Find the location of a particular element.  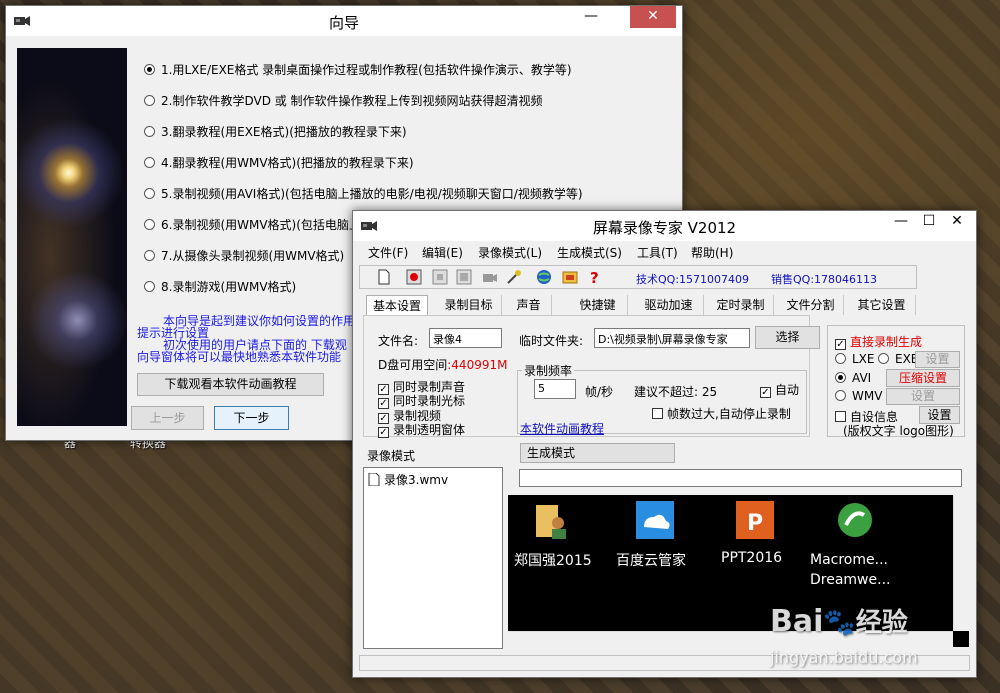

select-folder-button: 选择 is located at coordinates (787, 337).